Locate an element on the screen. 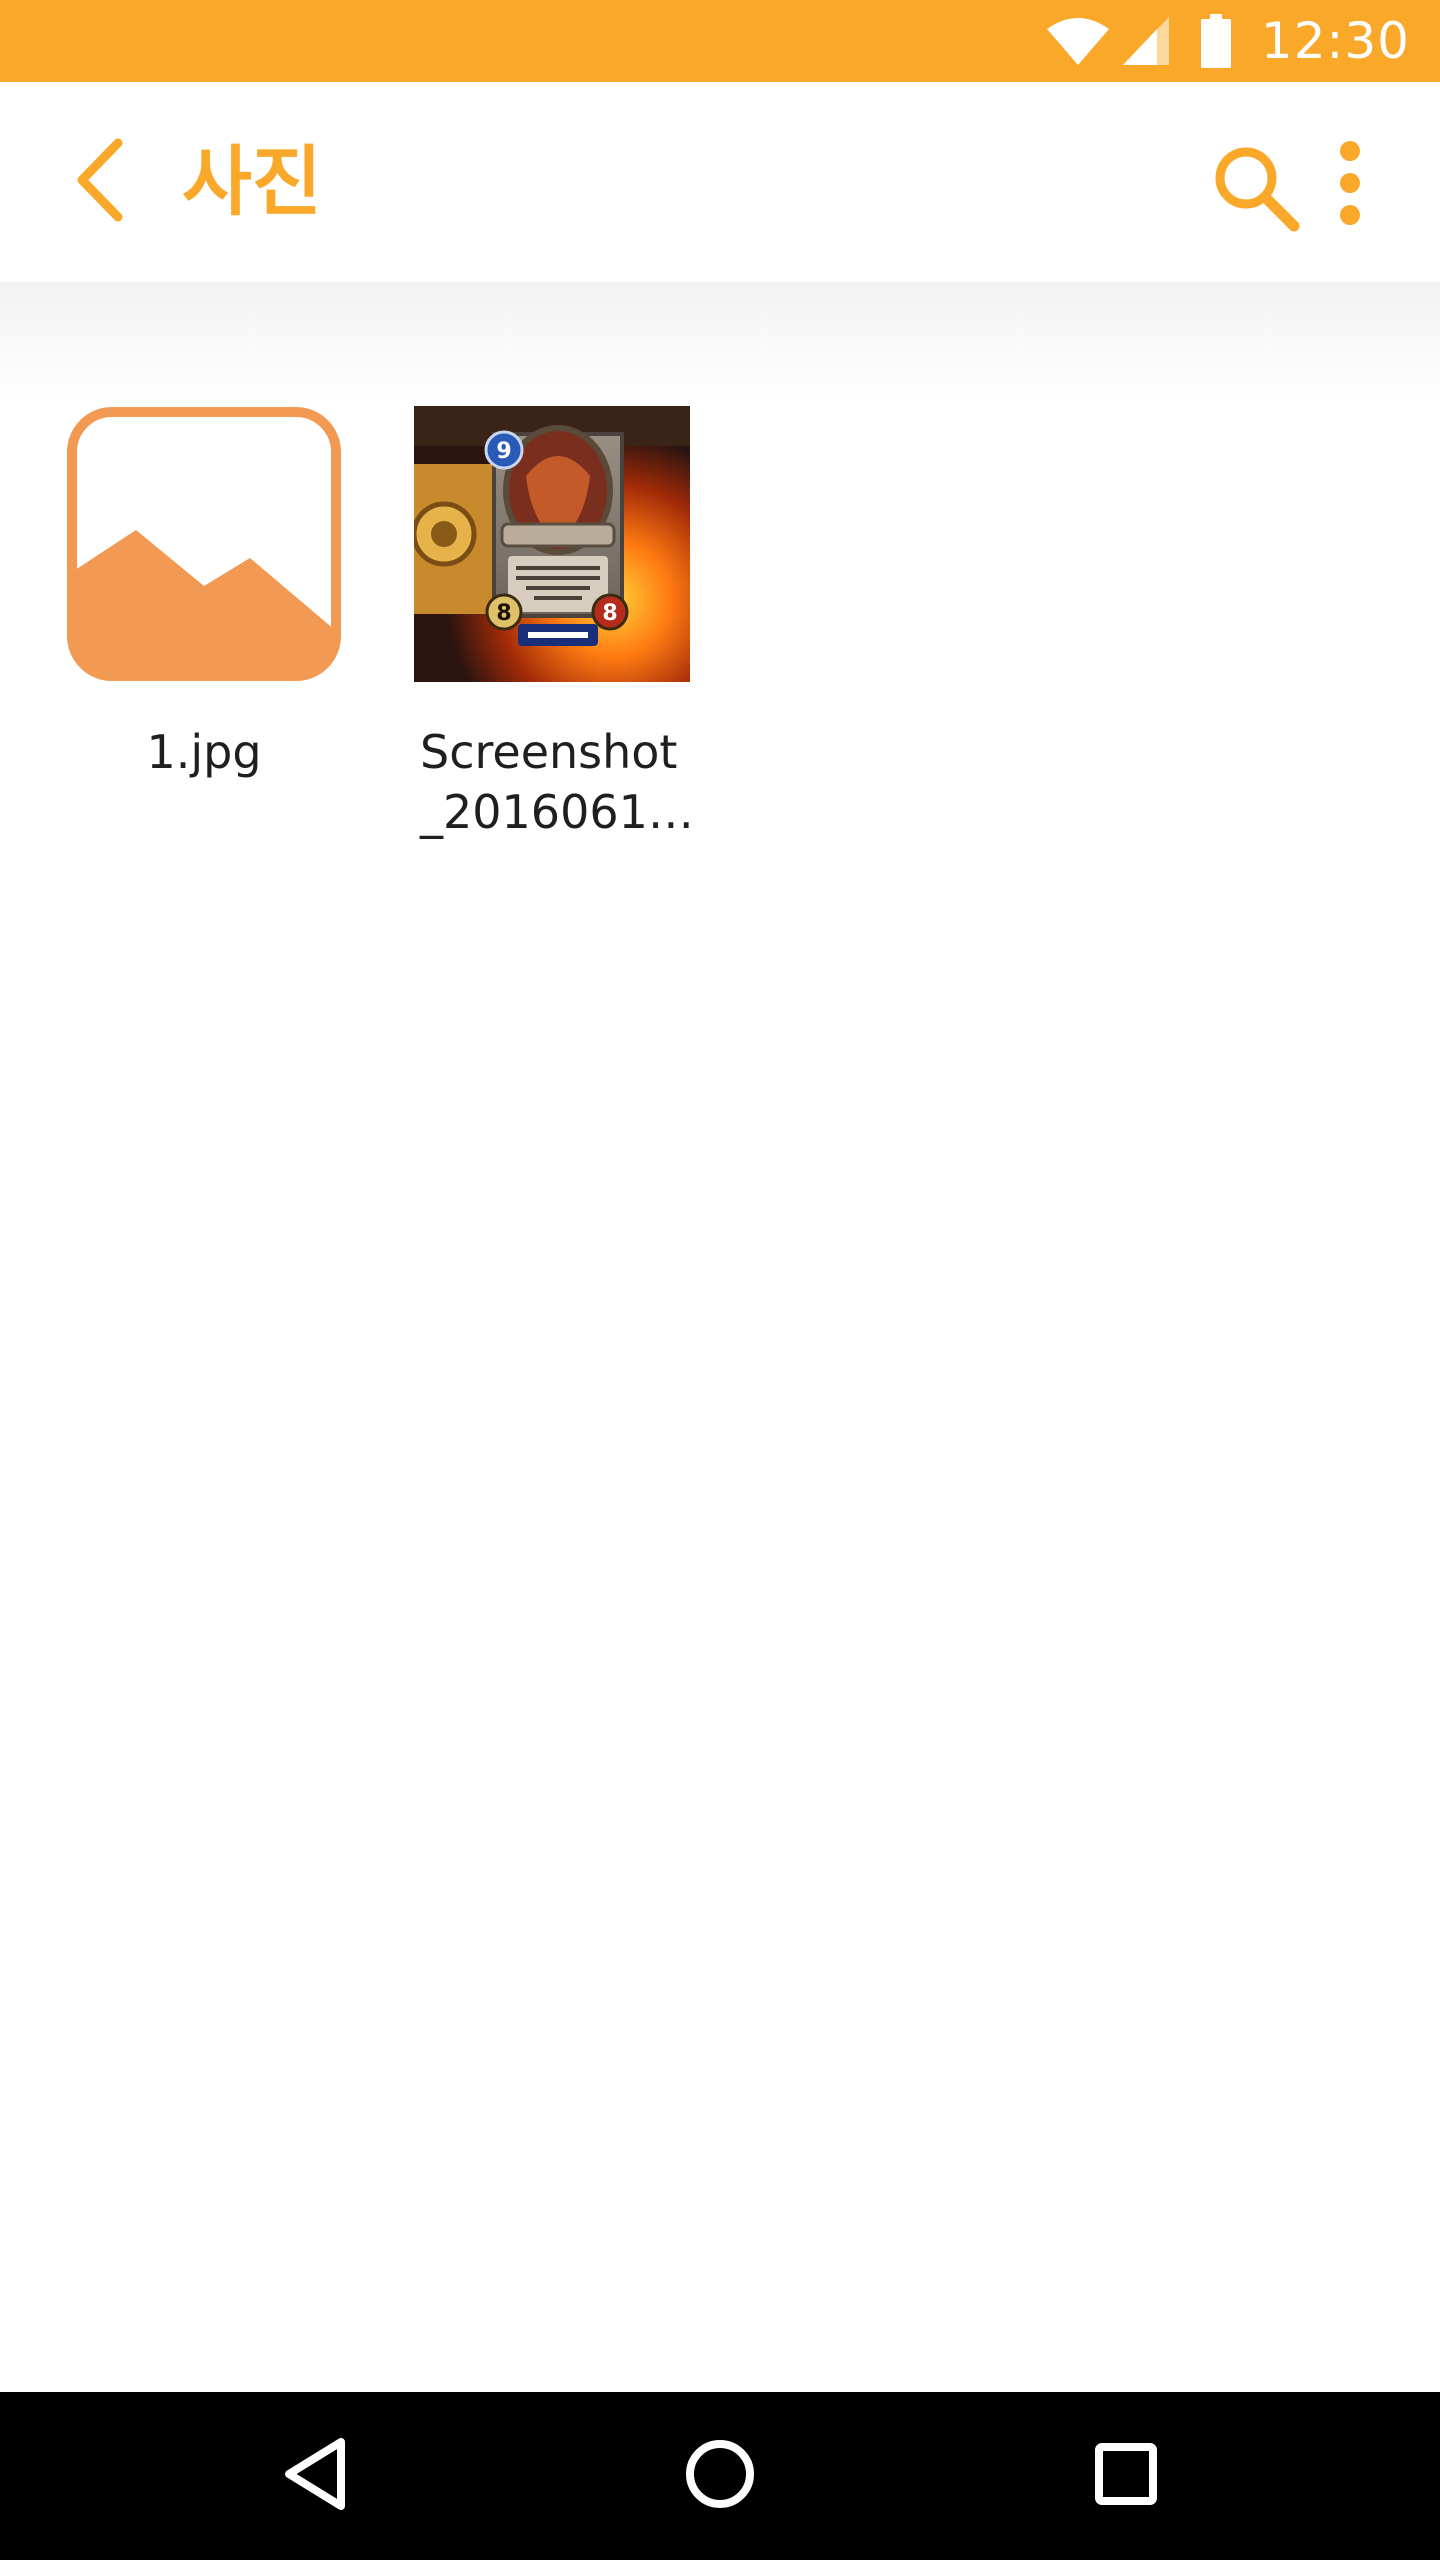 This screenshot has height=2560, width=1440. nav-home-icon is located at coordinates (720, 2476).